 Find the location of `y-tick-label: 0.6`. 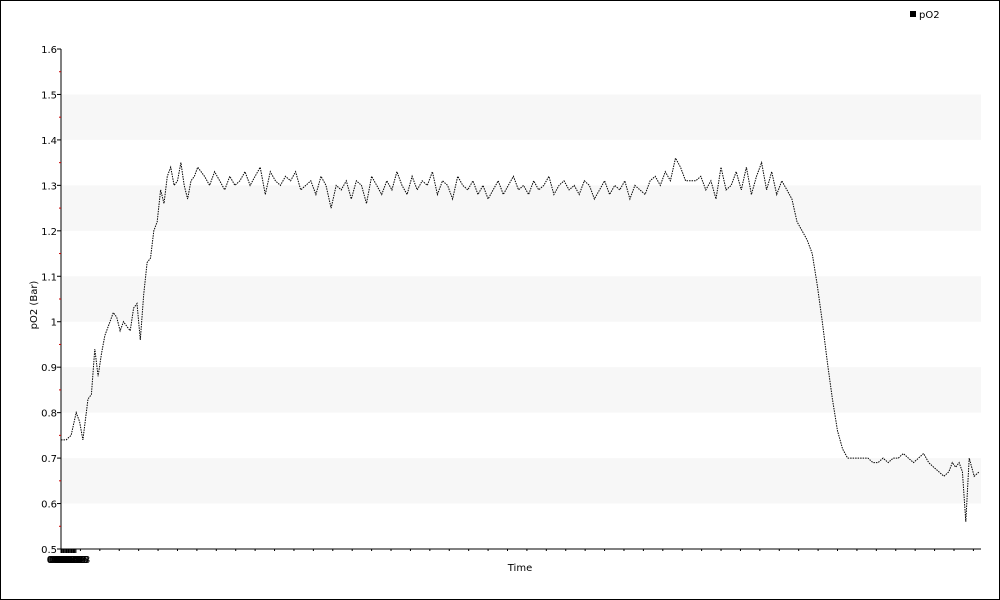

y-tick-label: 0.6 is located at coordinates (49, 505).